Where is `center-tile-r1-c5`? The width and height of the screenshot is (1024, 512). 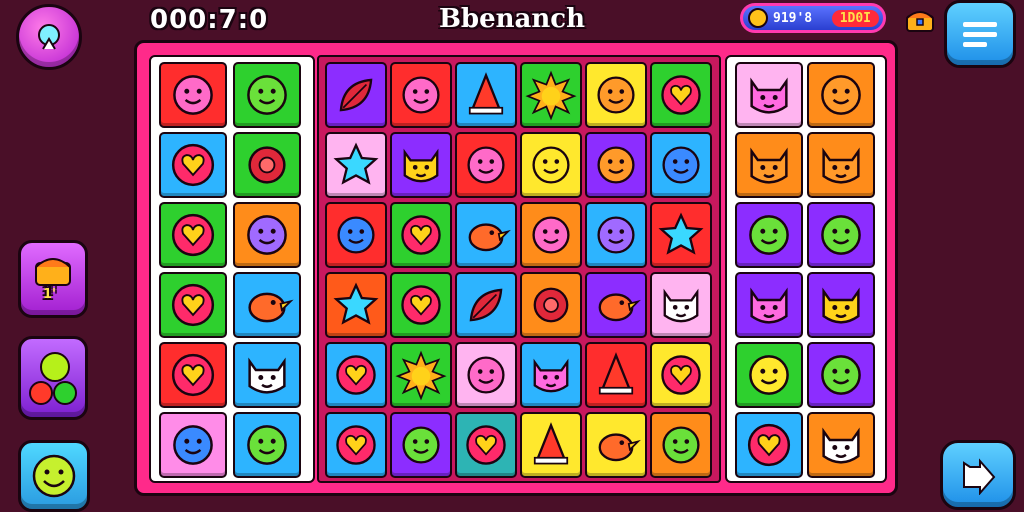 center-tile-r1-c5 is located at coordinates (616, 95).